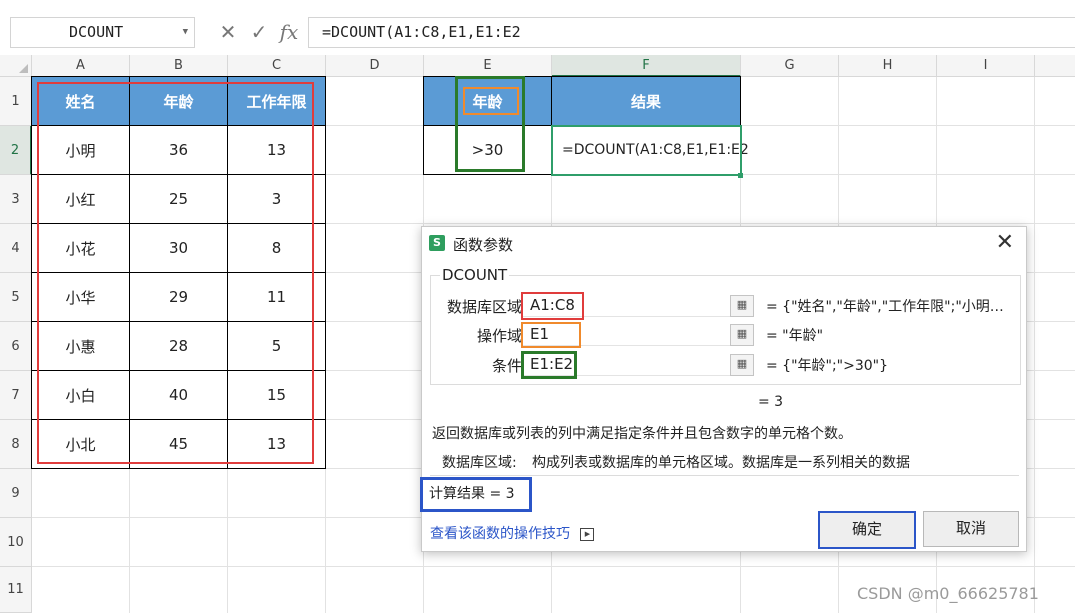 The height and width of the screenshot is (613, 1075). I want to click on column-header-i: I, so click(986, 66).